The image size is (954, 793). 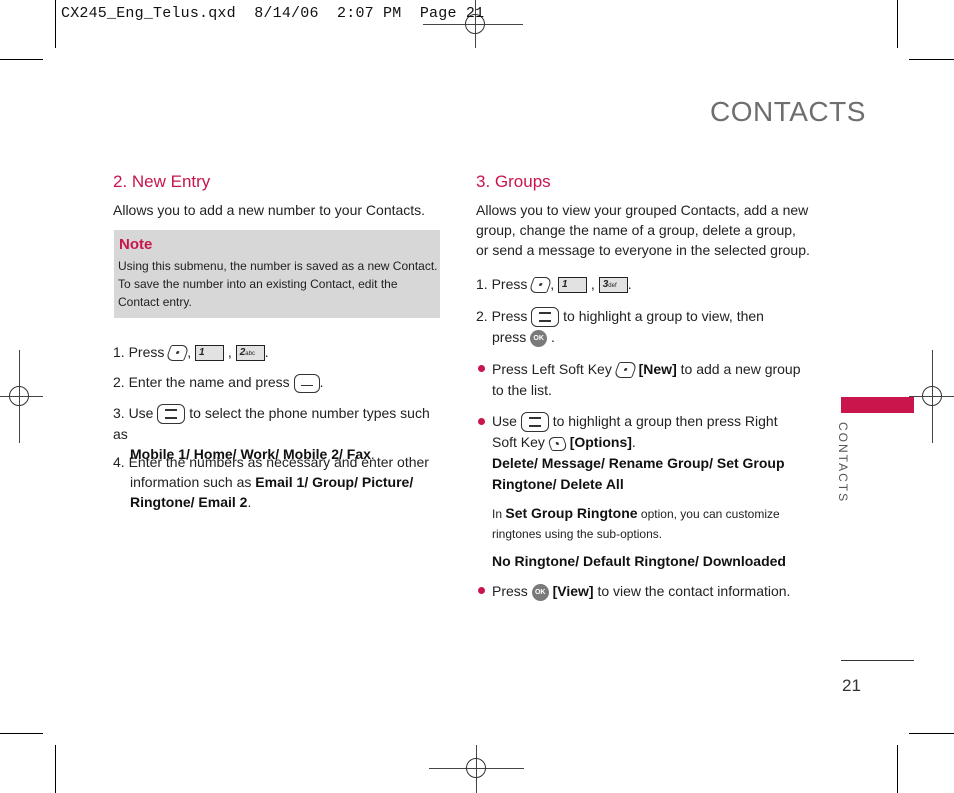 What do you see at coordinates (788, 111) in the screenshot?
I see `chapter-title: CONTACTS` at bounding box center [788, 111].